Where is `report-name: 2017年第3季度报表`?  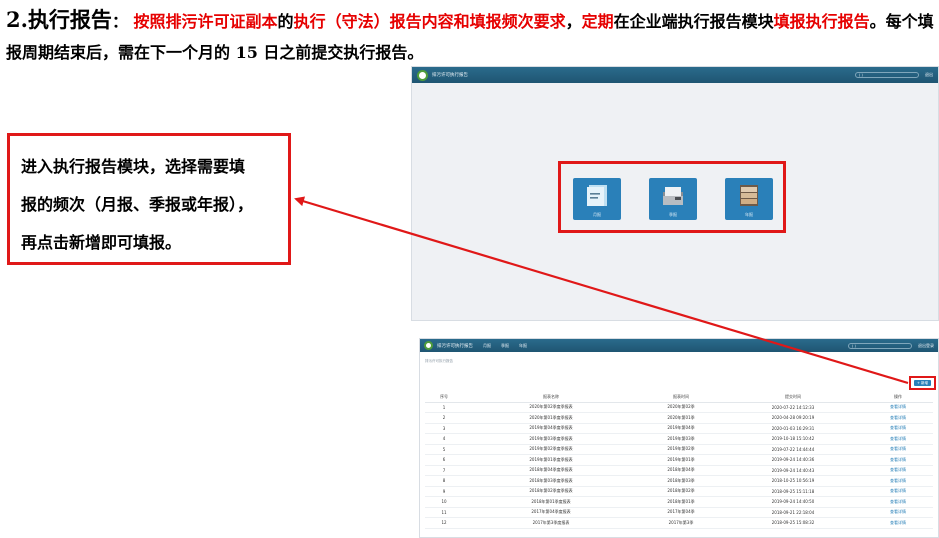 report-name: 2017年第3季度报表 is located at coordinates (551, 523).